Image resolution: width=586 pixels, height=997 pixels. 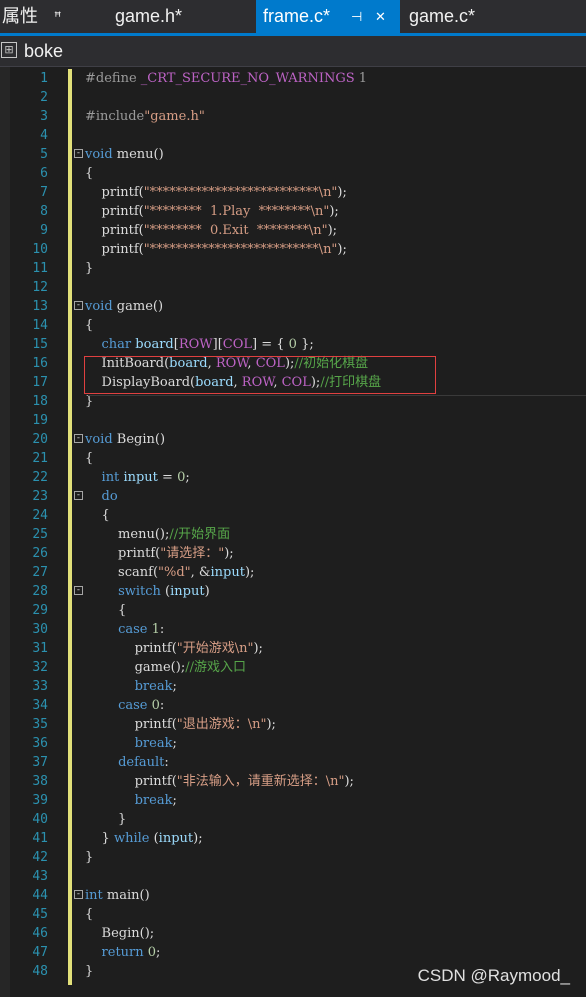 I want to click on code-line: 33 break;, so click(x=293, y=686).